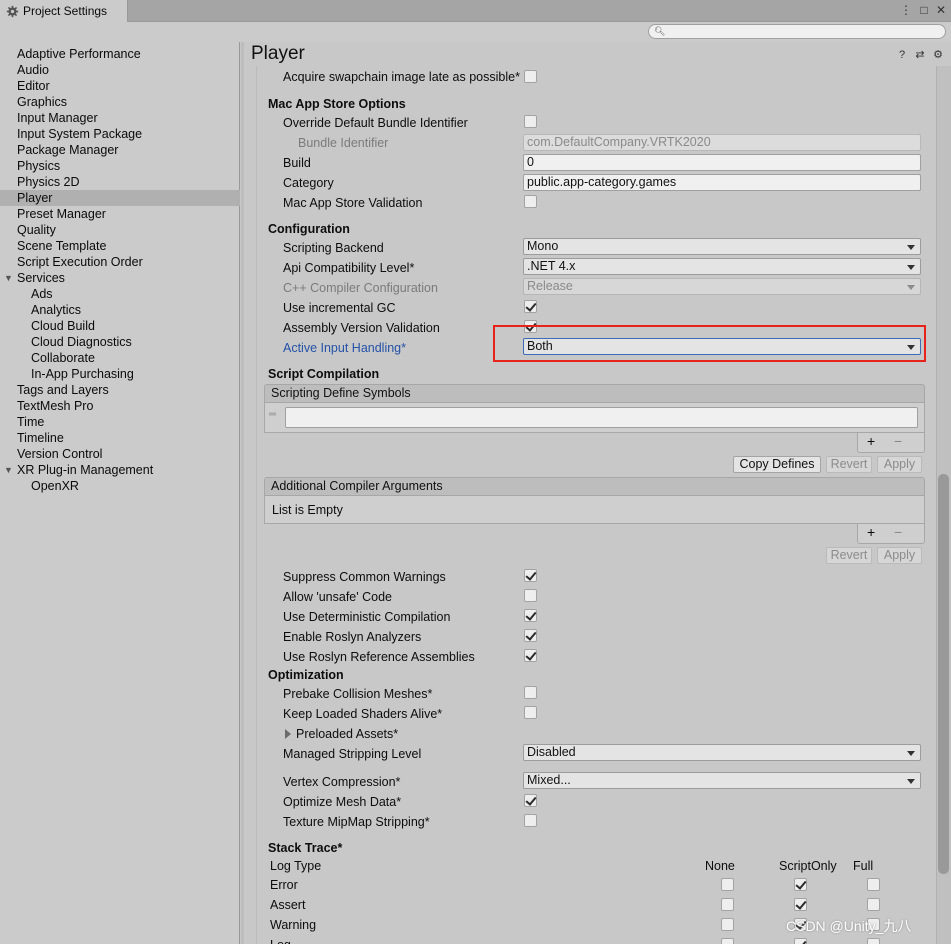 This screenshot has height=944, width=951. Describe the element at coordinates (120, 326) in the screenshot. I see `sidebar-item: Cloud Build` at that location.